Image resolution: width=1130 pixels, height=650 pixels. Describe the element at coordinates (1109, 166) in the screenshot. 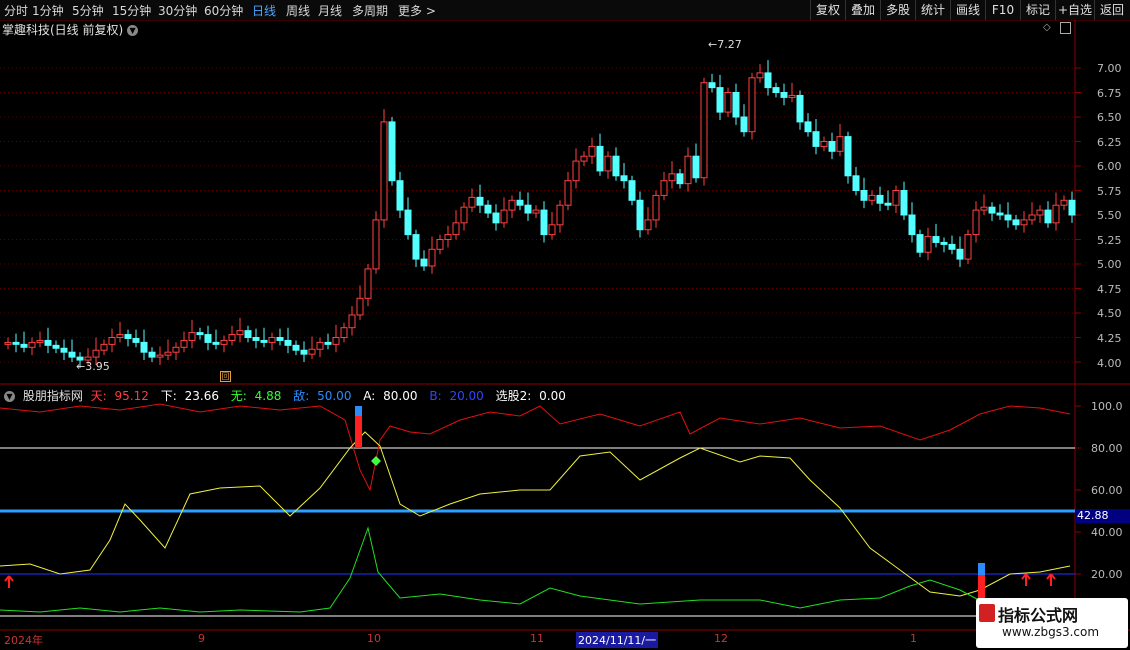

I see `price-tick: 6.00` at that location.